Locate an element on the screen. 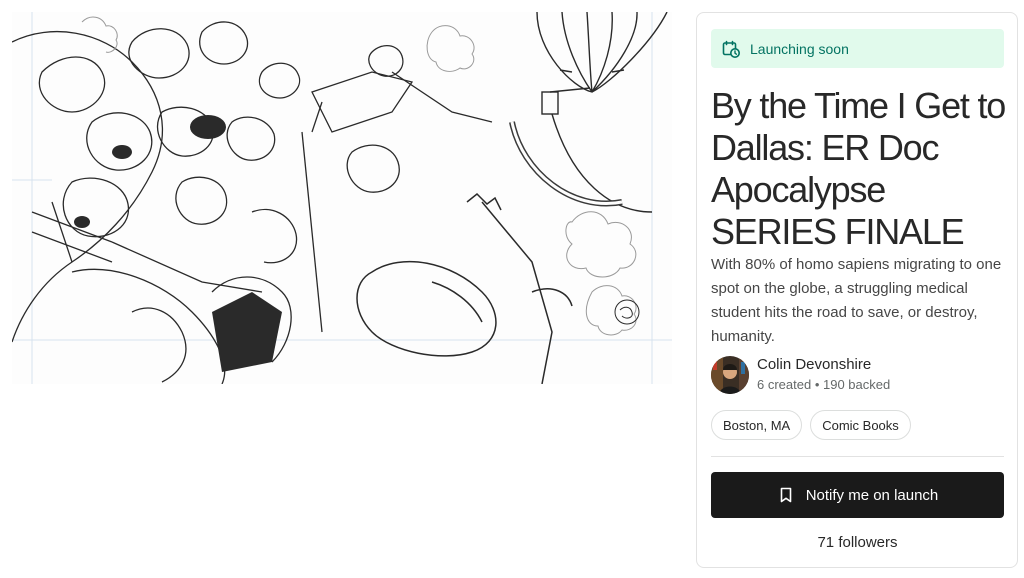 The image size is (1024, 578). backed-count: 190 backed is located at coordinates (856, 384).